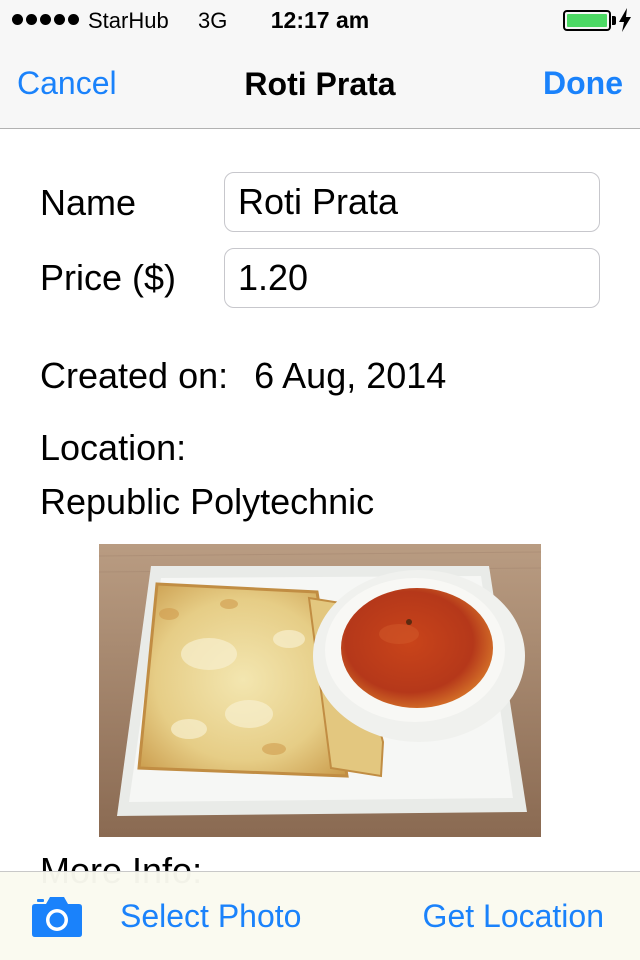 Image resolution: width=640 pixels, height=960 pixels. Describe the element at coordinates (88, 202) in the screenshot. I see `name-label: Name` at that location.